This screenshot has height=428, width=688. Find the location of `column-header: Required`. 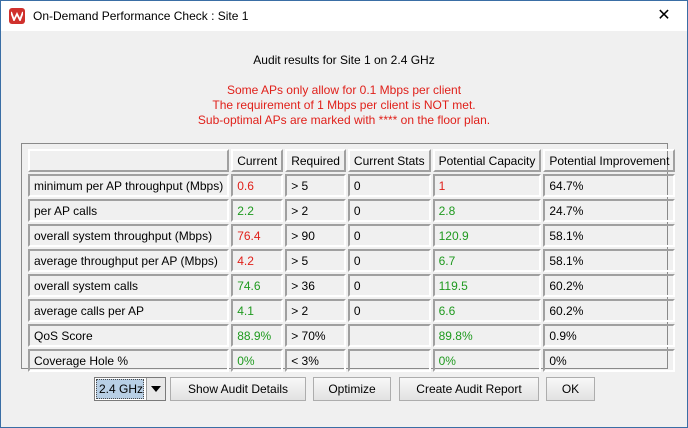

column-header: Required is located at coordinates (315, 160).